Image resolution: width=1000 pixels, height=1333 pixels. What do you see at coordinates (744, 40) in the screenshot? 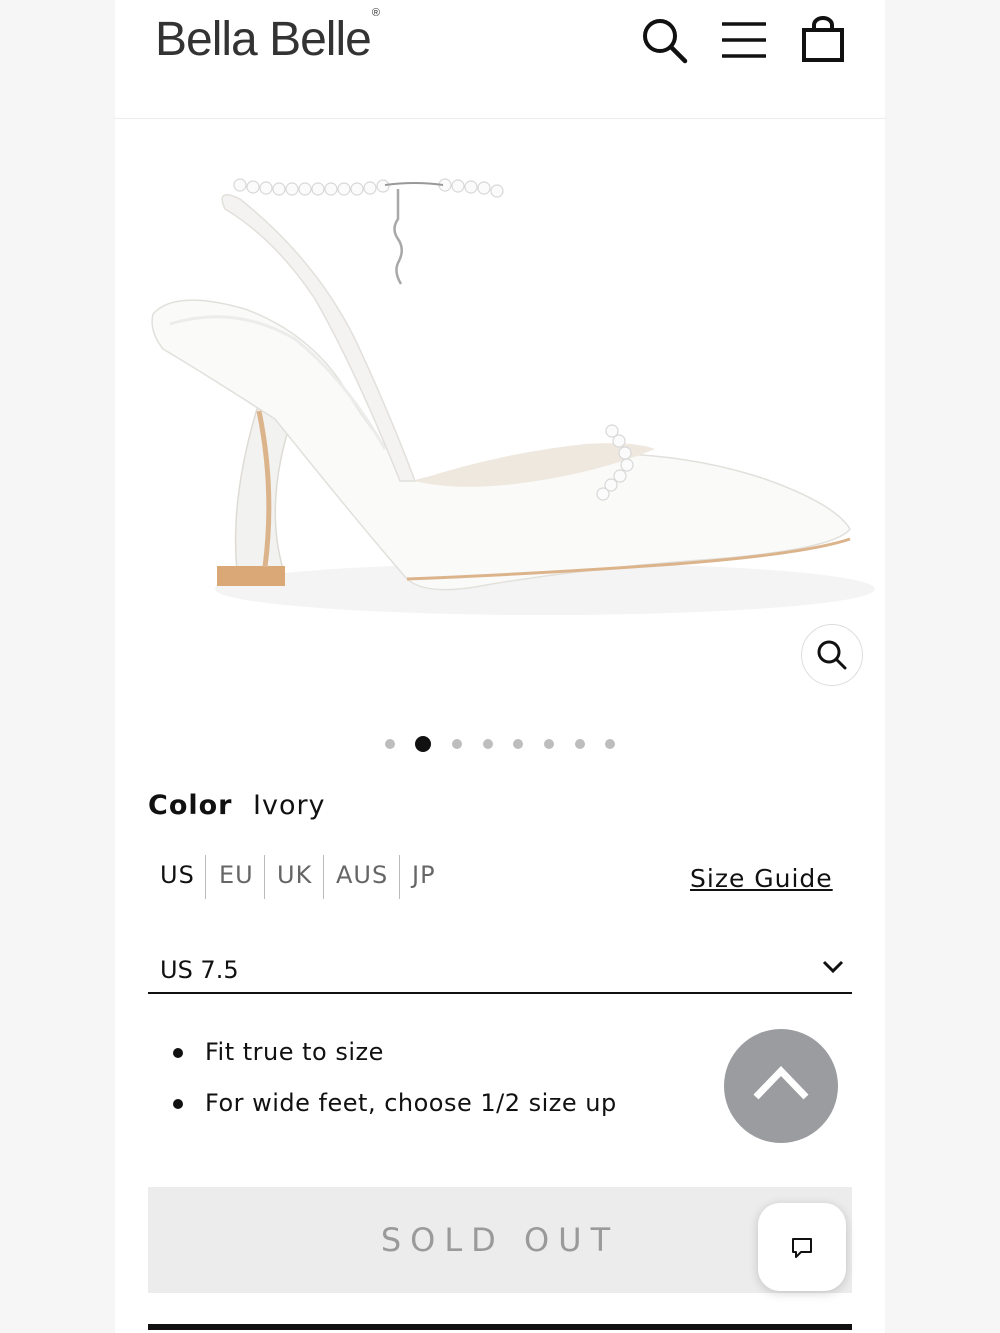
I see `menu-icon` at bounding box center [744, 40].